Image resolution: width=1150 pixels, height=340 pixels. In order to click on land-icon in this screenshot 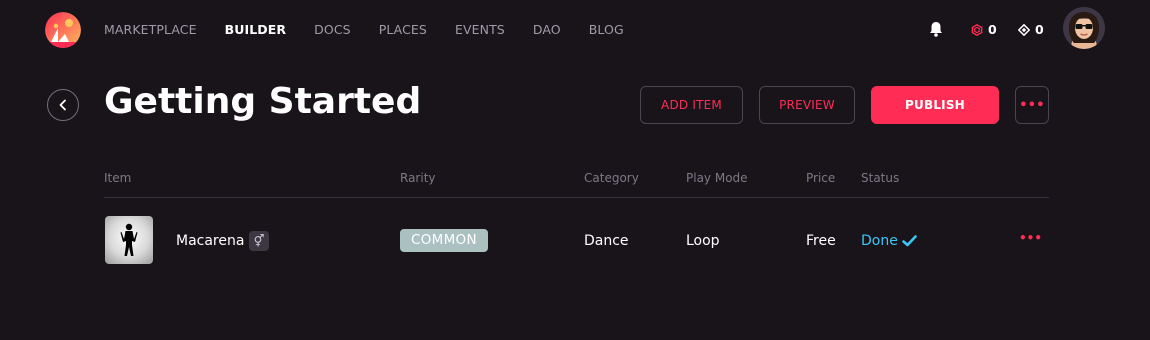, I will do `click(1024, 30)`.